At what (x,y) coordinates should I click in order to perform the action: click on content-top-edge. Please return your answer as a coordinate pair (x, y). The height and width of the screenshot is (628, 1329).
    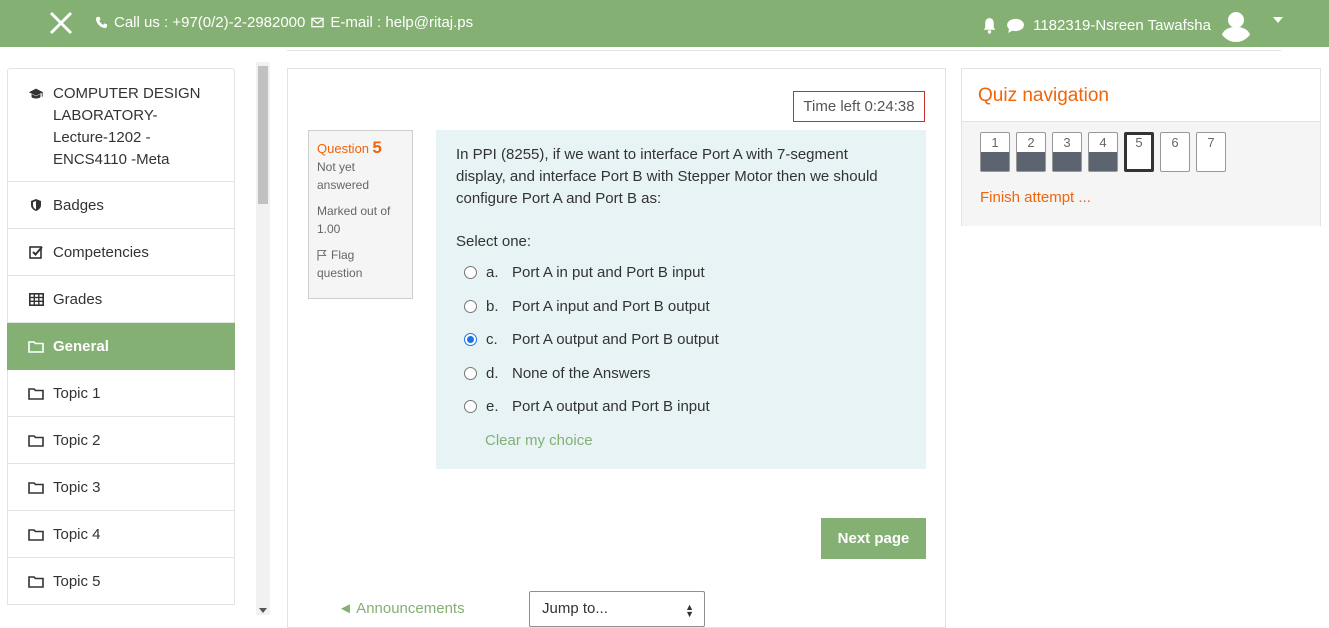
    Looking at the image, I should click on (784, 49).